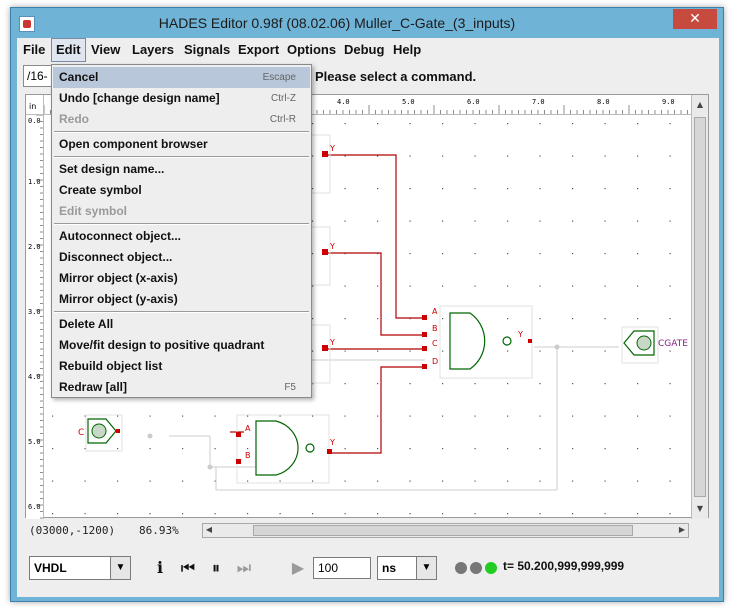 This screenshot has width=734, height=612. Describe the element at coordinates (461, 568) in the screenshot. I see `status-led-icon` at that location.